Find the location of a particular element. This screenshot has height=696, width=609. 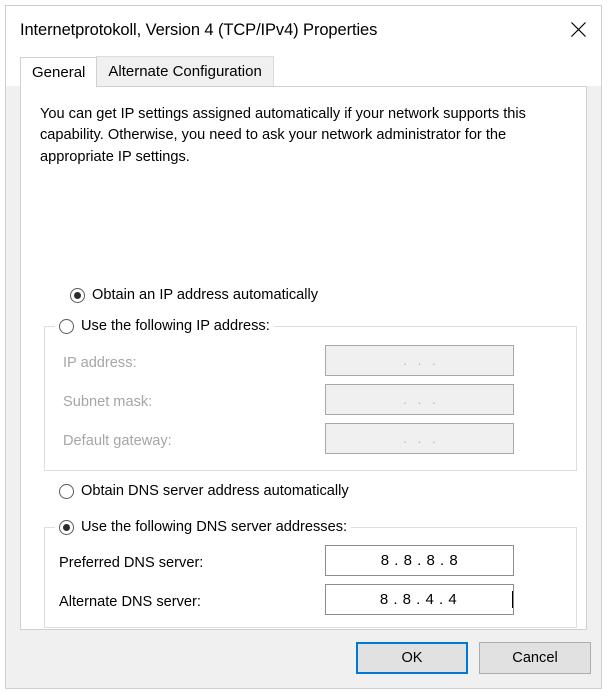

input-subnet-mask: . . . is located at coordinates (419, 399).